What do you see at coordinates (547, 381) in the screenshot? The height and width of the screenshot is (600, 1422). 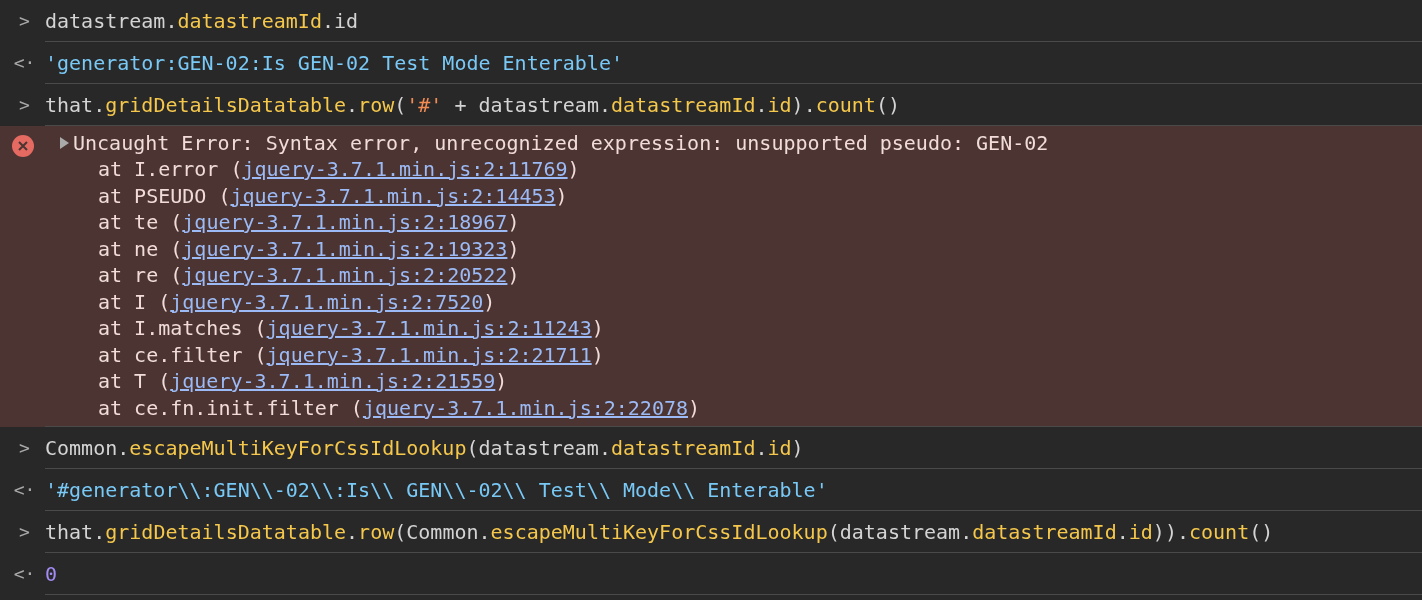 I see `stack-frame: at T (jquery-3.7.1.min.js:2:21559)` at bounding box center [547, 381].